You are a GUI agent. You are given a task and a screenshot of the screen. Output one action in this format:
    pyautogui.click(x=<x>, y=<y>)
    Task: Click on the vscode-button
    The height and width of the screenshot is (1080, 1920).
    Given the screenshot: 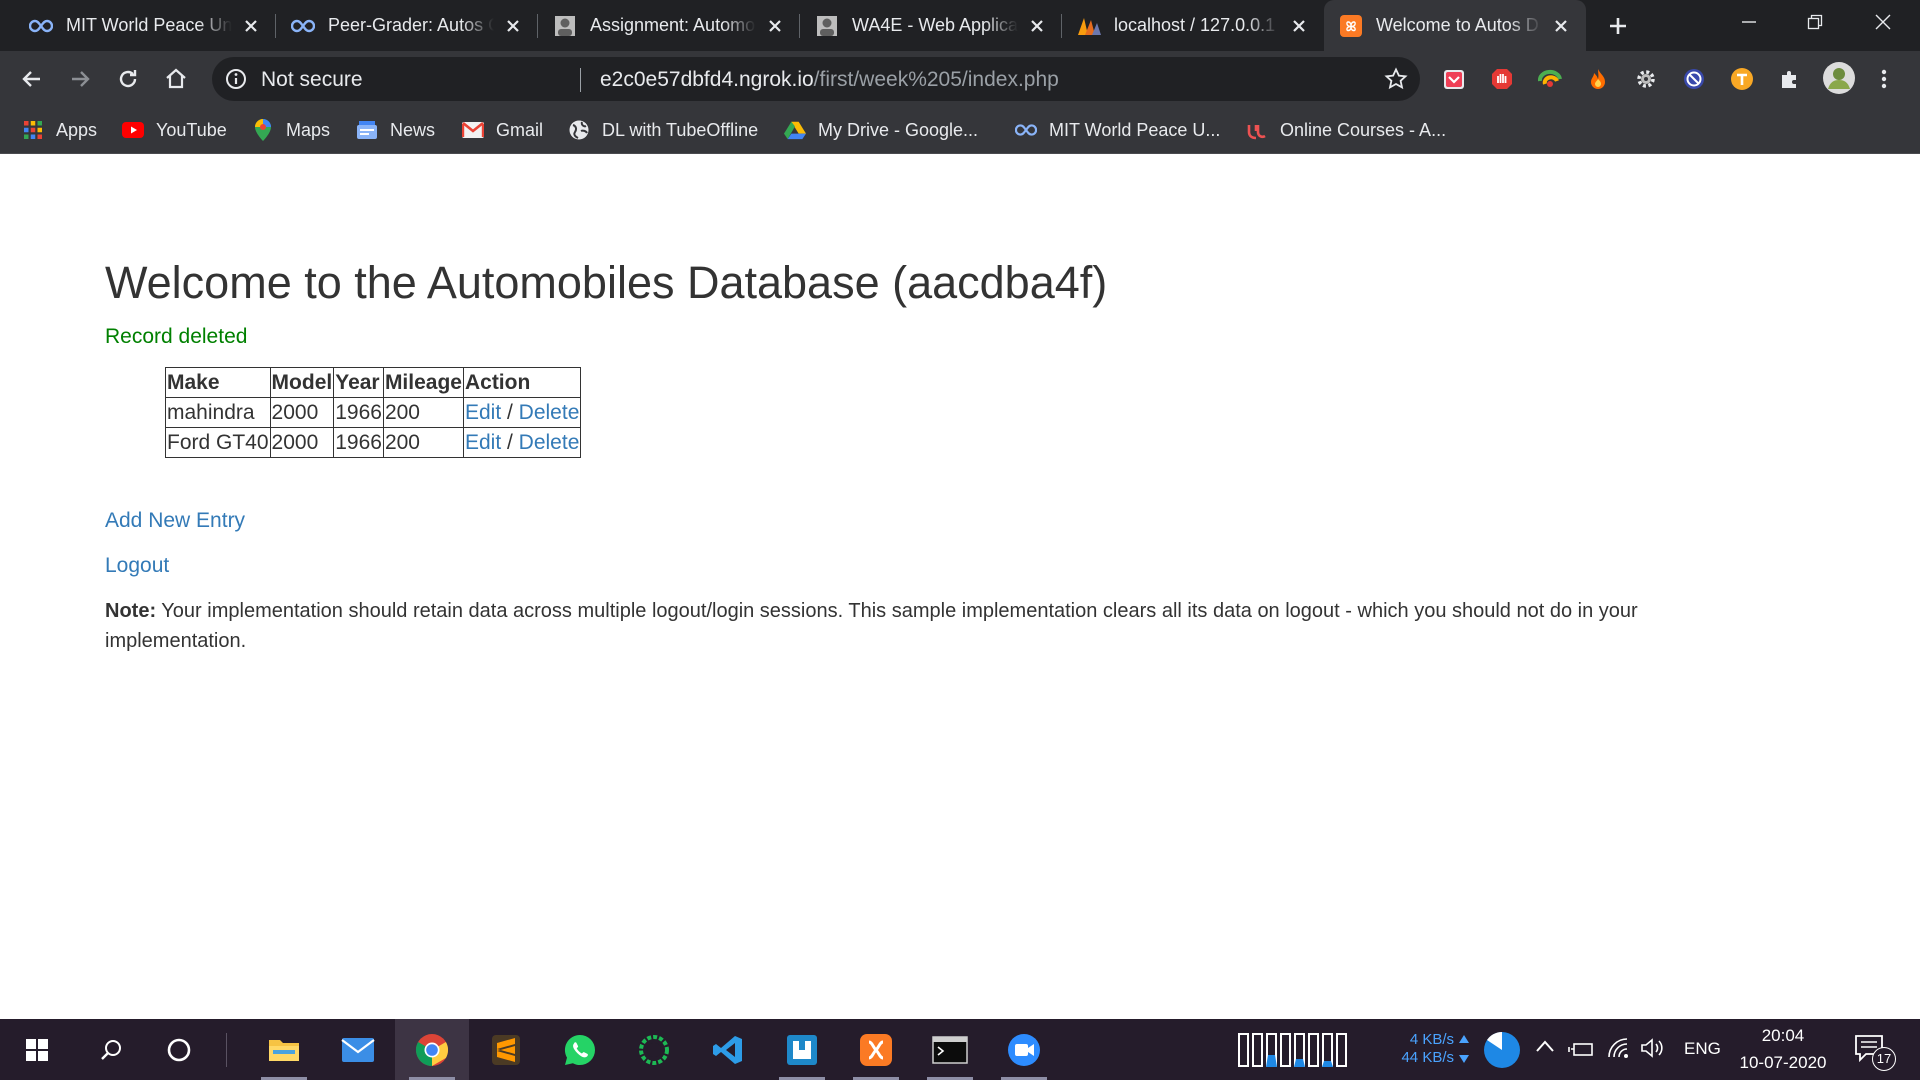 What is the action you would take?
    pyautogui.click(x=728, y=1049)
    